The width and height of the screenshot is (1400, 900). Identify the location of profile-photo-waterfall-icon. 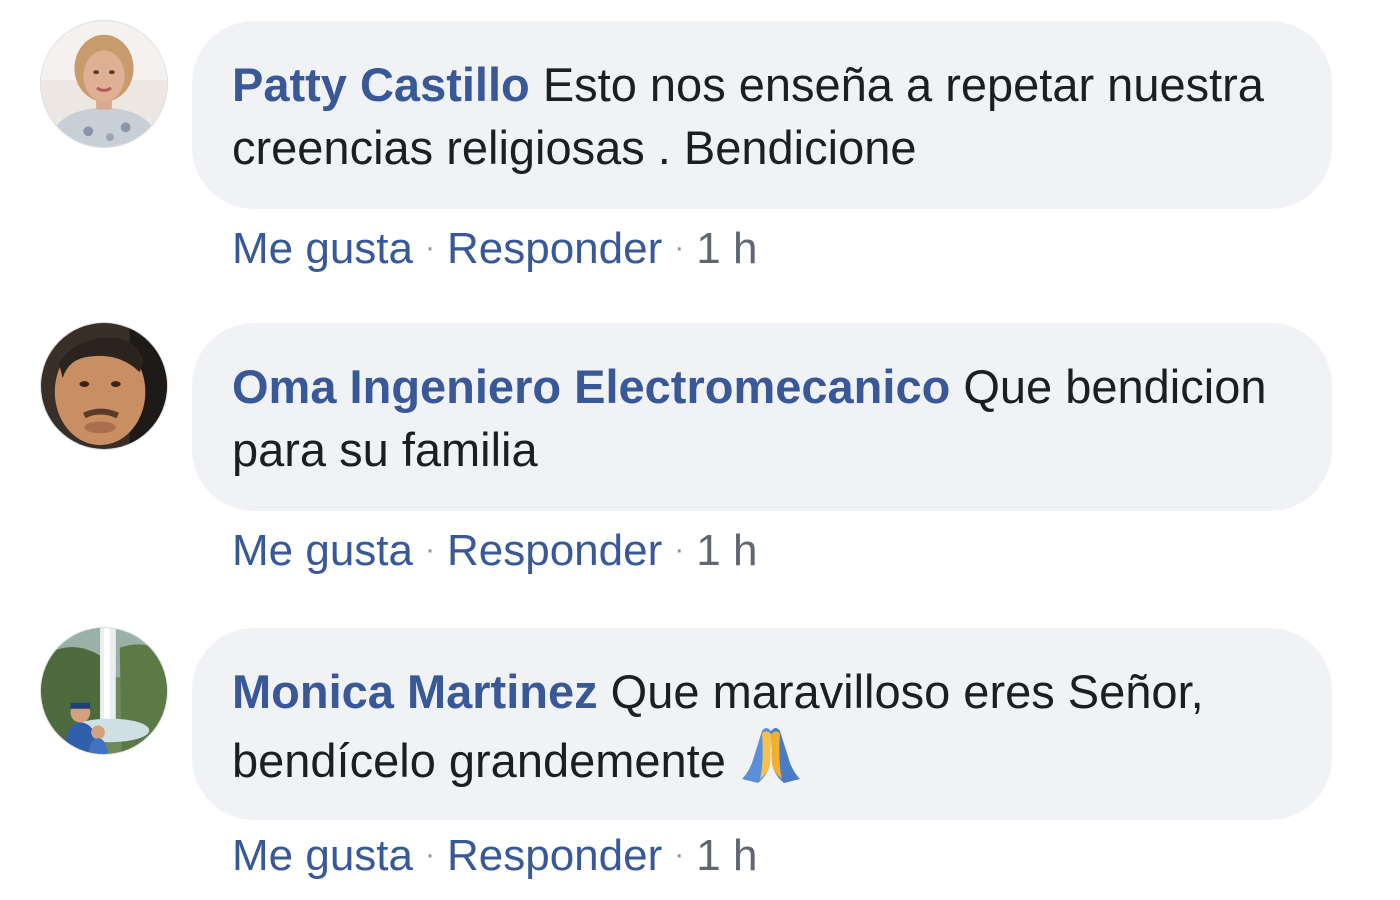
(104, 691).